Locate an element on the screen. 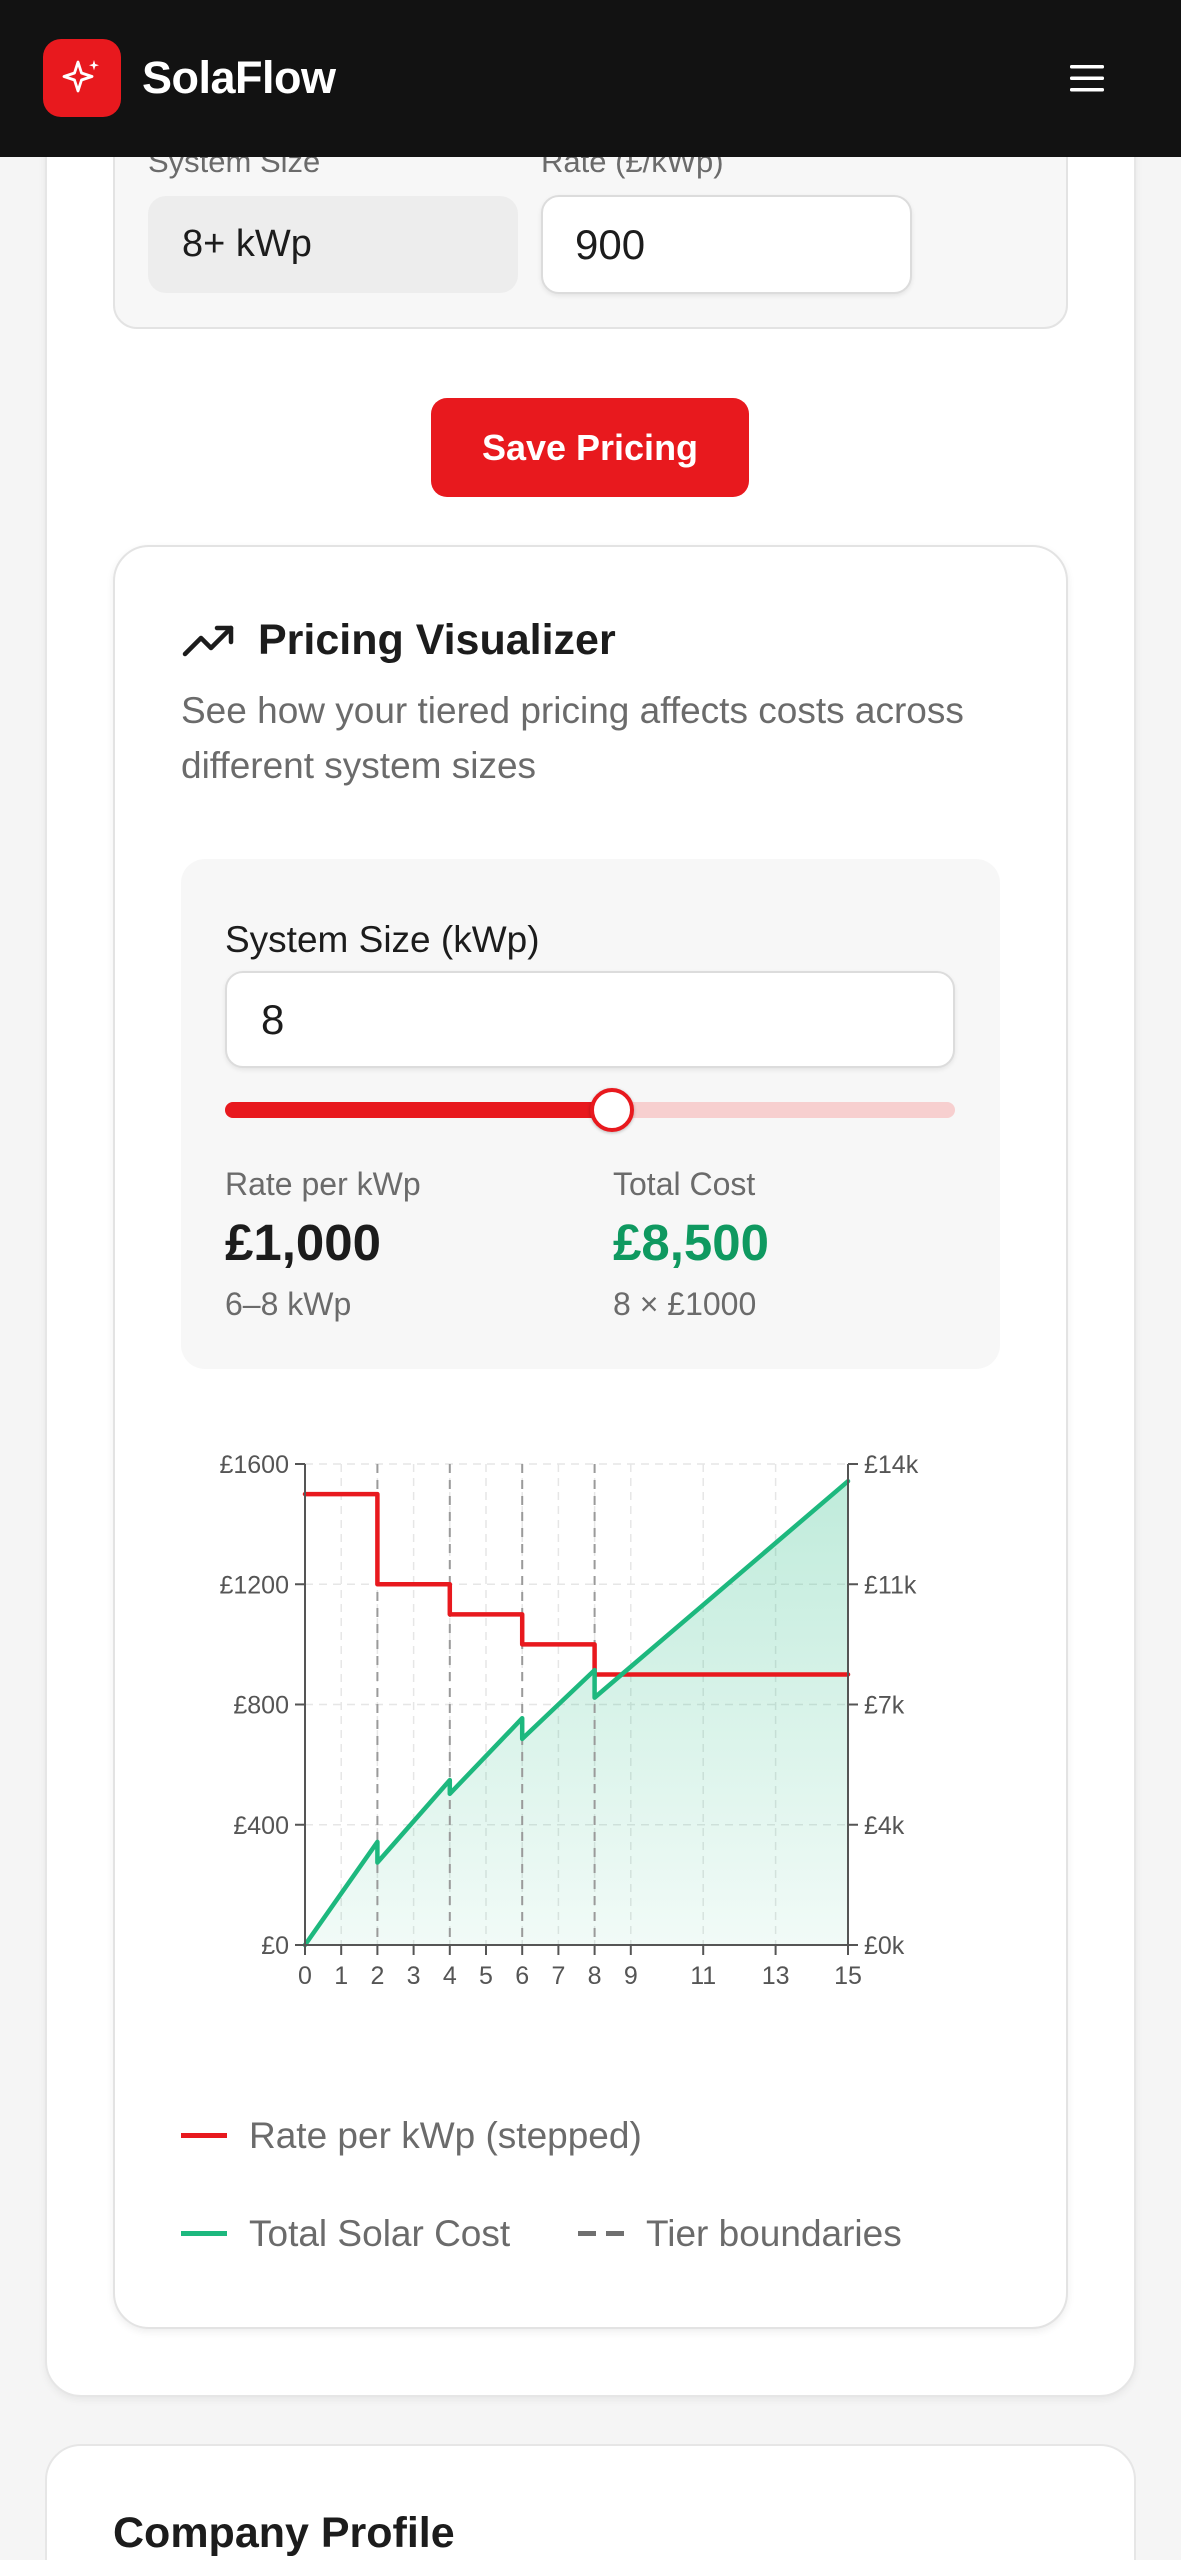 Image resolution: width=1181 pixels, height=2560 pixels. menu-button is located at coordinates (1087, 78).